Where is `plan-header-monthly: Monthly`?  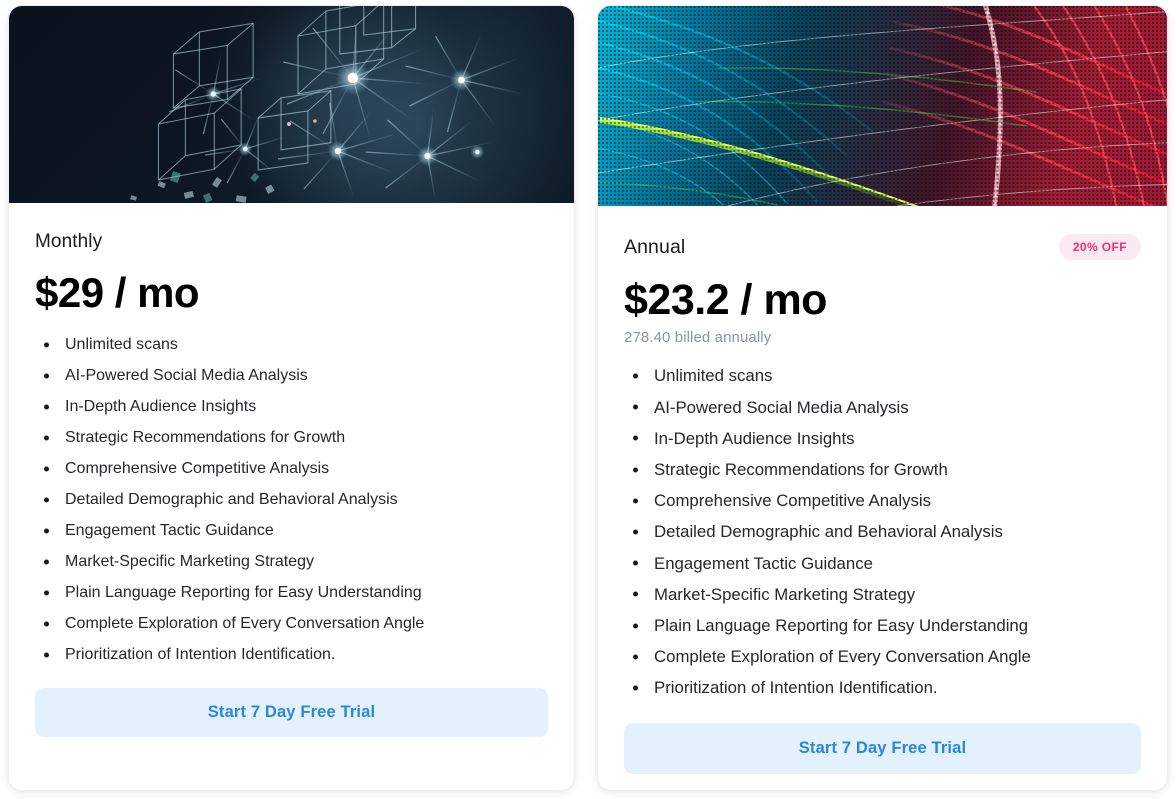 plan-header-monthly: Monthly is located at coordinates (291, 242).